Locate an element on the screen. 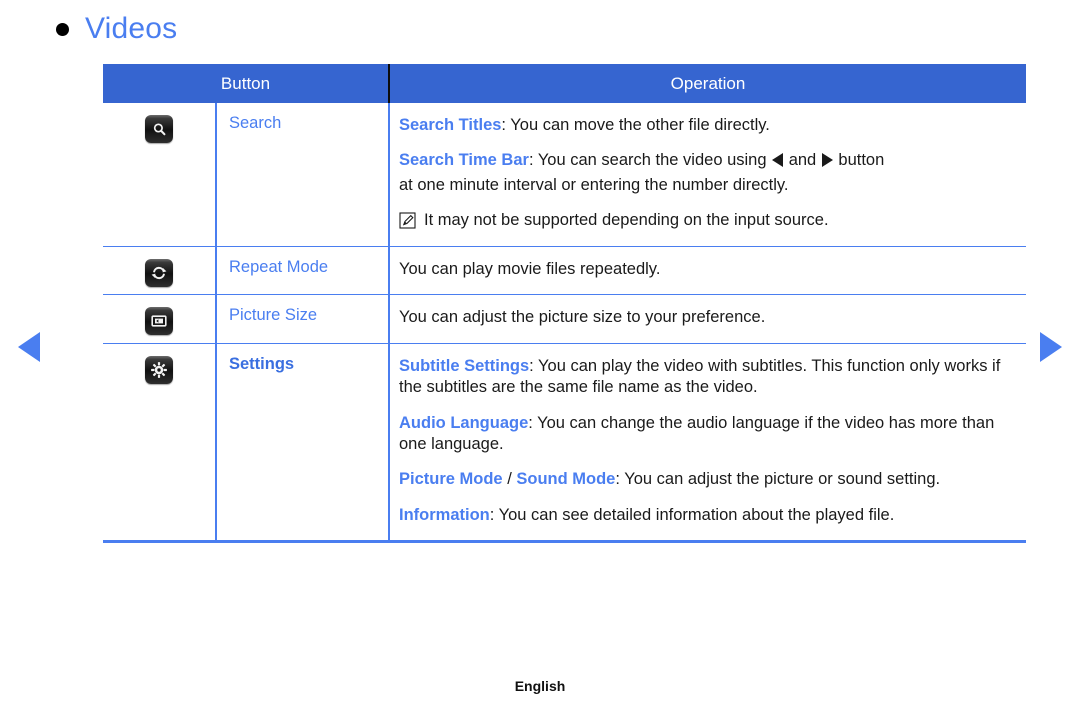 This screenshot has height=705, width=1080. page-heading: Videos is located at coordinates (116, 29).